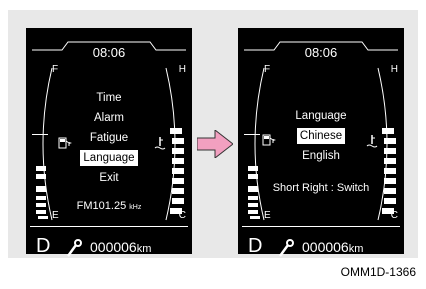 The image size is (426, 289). Describe the element at coordinates (101, 206) in the screenshot. I see `radio-frequency: FM101.25` at that location.